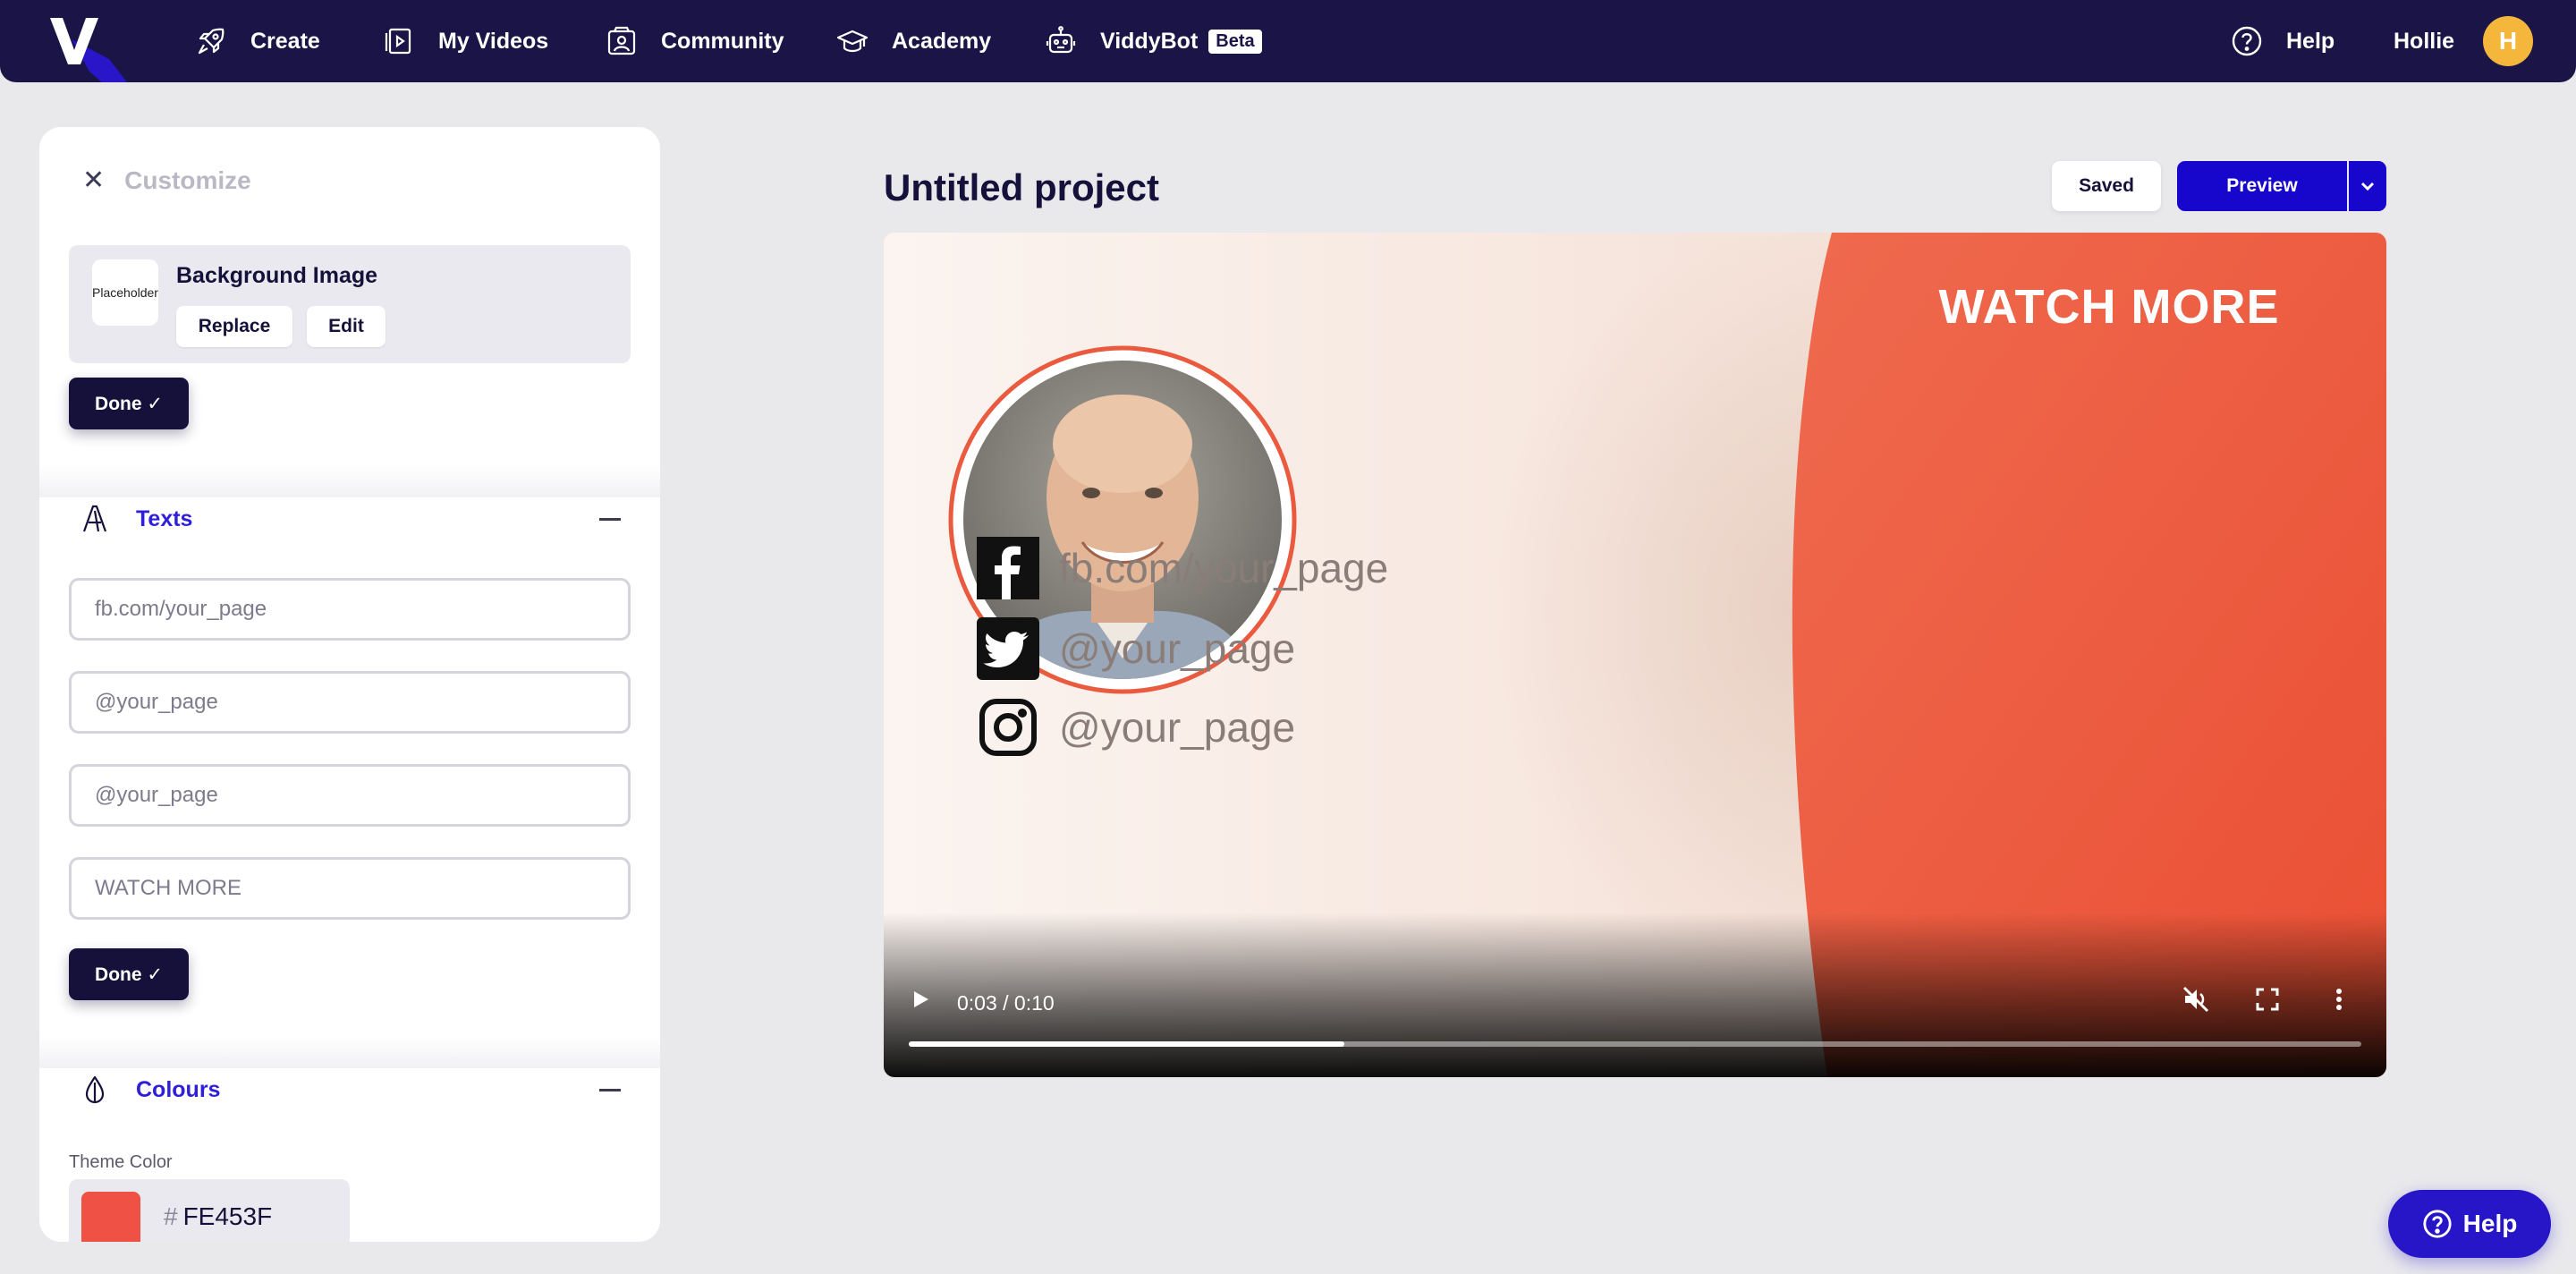 The image size is (2576, 1274). What do you see at coordinates (171, 1216) in the screenshot?
I see `hash-symbol: #` at bounding box center [171, 1216].